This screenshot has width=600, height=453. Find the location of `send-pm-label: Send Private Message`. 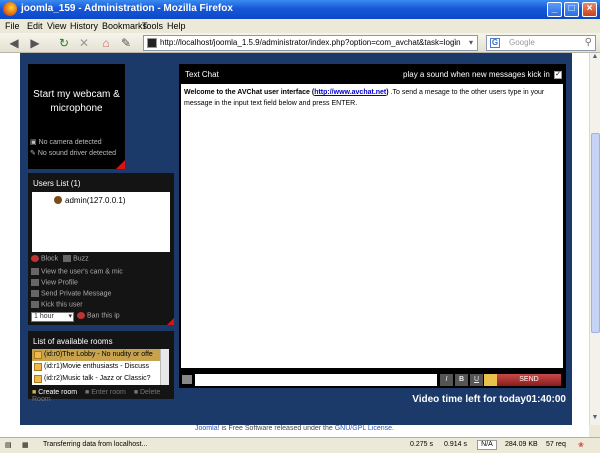

send-pm-label: Send Private Message is located at coordinates (76, 294).